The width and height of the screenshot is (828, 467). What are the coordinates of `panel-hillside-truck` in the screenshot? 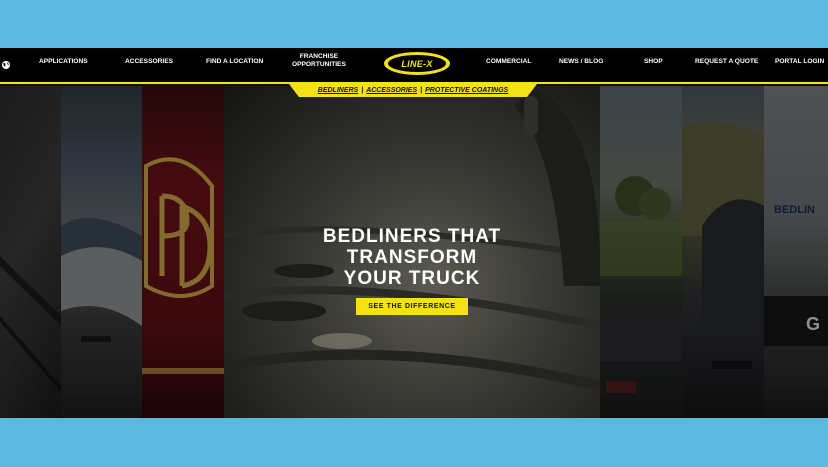 It's located at (723, 252).